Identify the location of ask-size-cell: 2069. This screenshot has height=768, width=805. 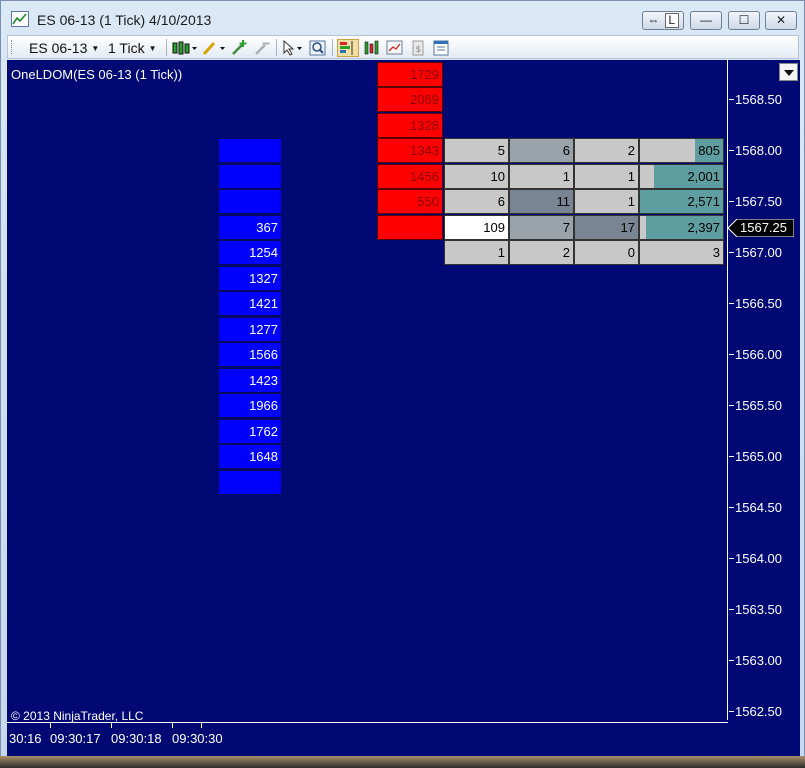
(410, 100).